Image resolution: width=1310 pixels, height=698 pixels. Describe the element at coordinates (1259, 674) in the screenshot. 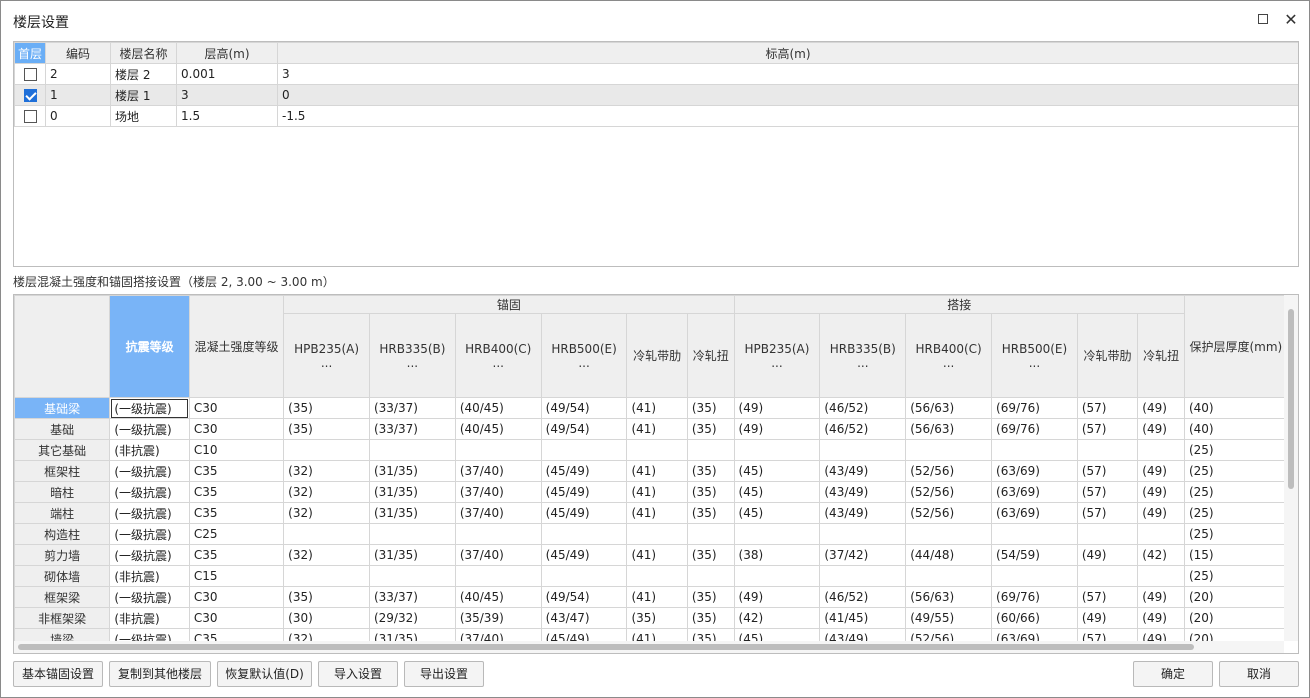

I see `cancel-button: 取消` at that location.